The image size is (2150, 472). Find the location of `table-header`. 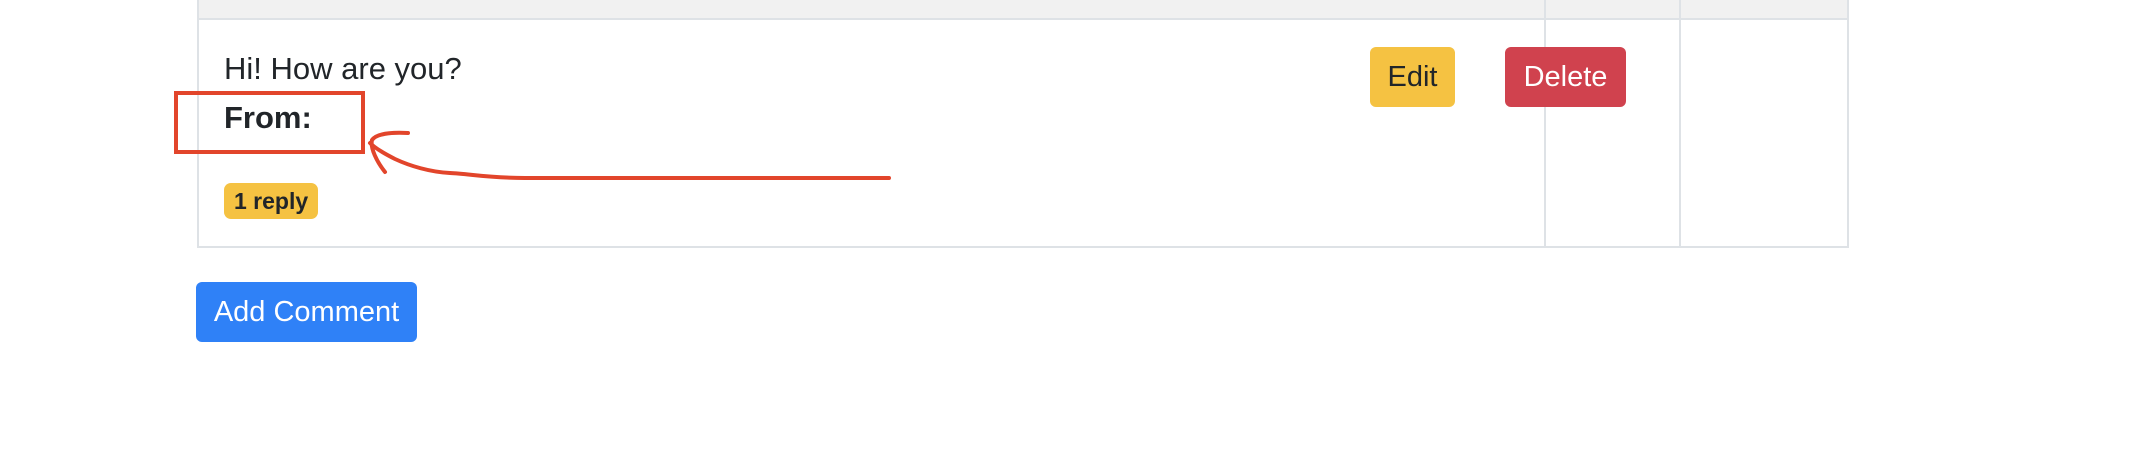

table-header is located at coordinates (1023, 10).